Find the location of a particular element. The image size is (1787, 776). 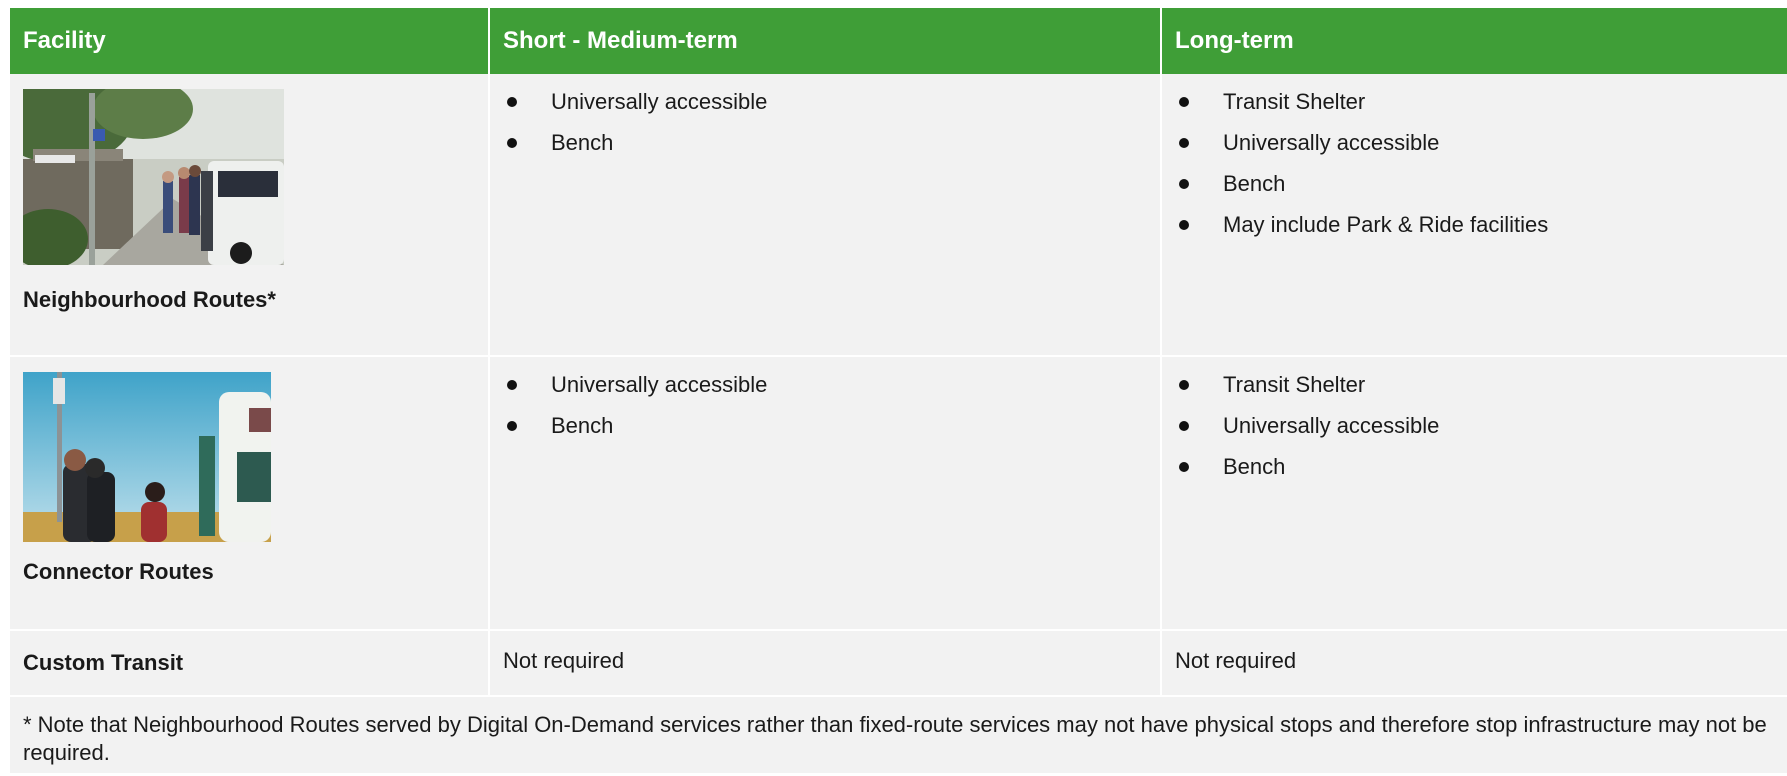

facility-name: Neighbourhood Routes* is located at coordinates (149, 299).